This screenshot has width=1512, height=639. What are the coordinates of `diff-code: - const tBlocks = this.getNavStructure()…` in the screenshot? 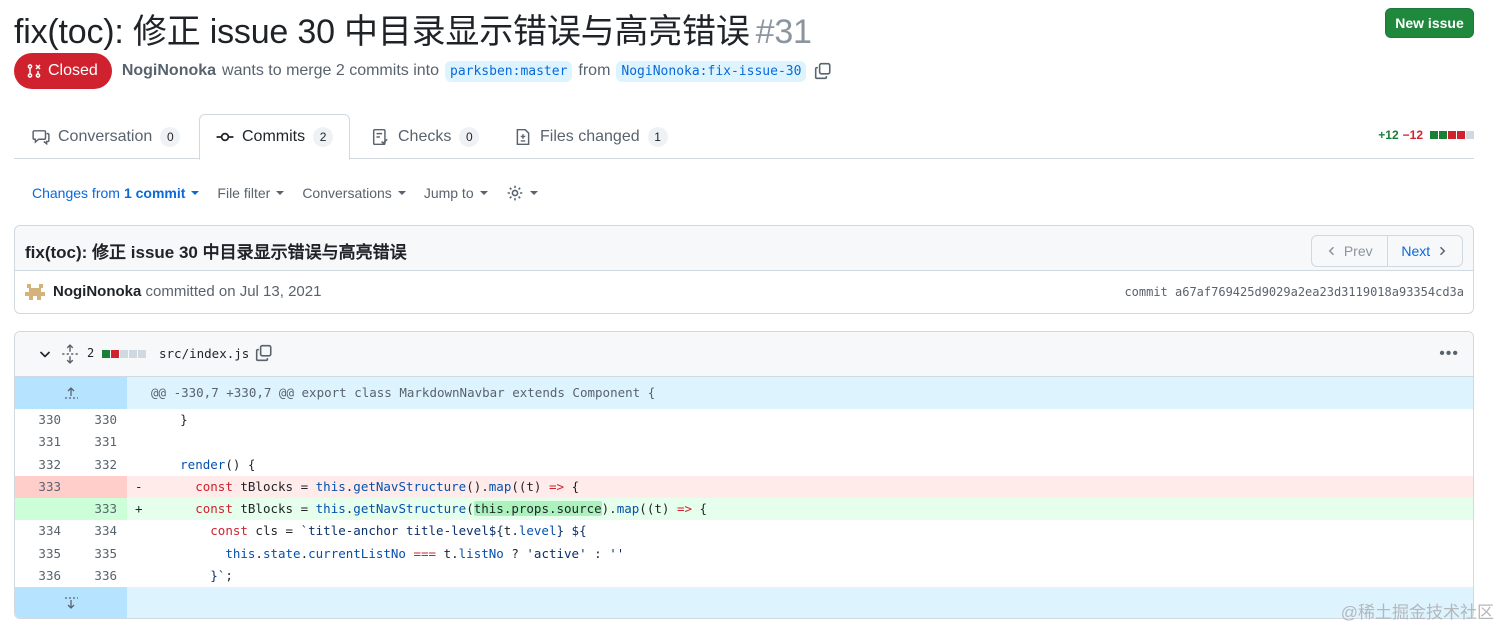 It's located at (357, 486).